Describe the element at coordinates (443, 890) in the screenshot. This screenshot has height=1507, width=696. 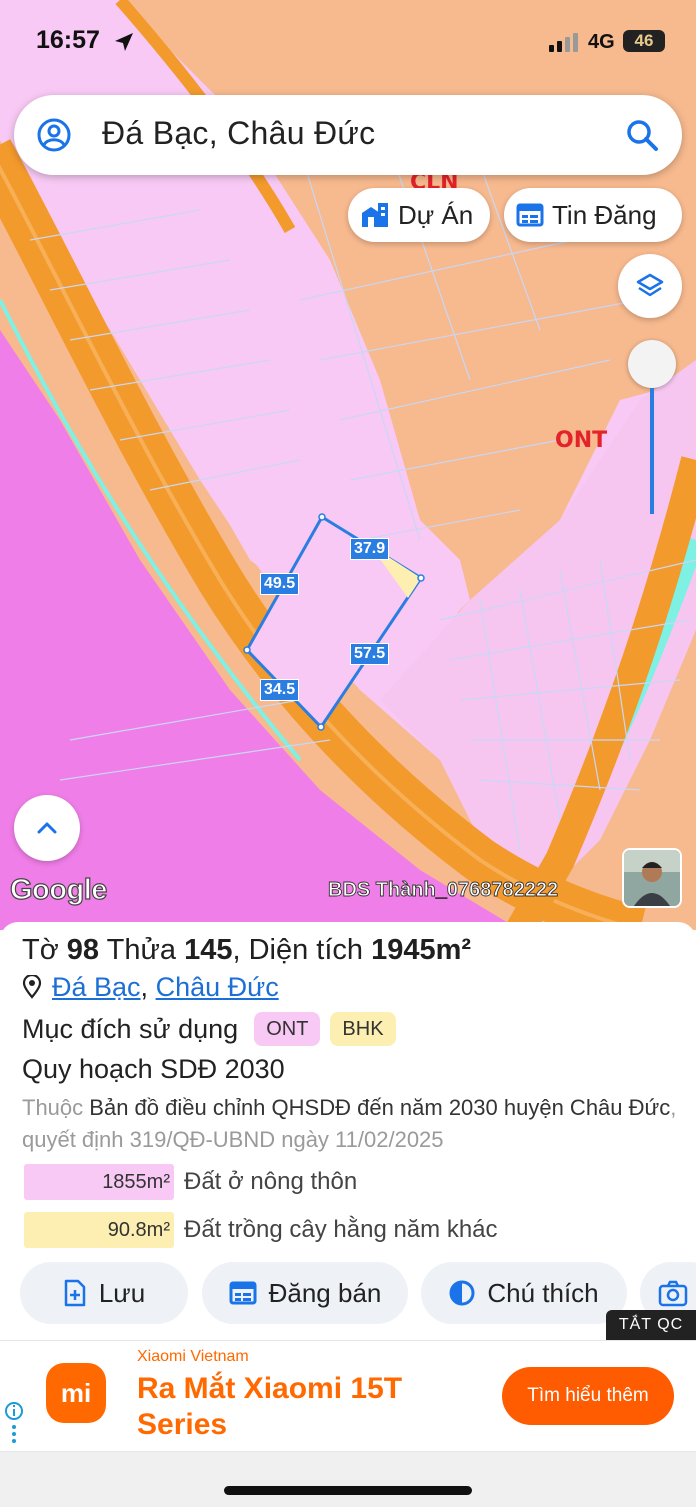
I see `watermark-text: BDS Thành_0768782222` at that location.